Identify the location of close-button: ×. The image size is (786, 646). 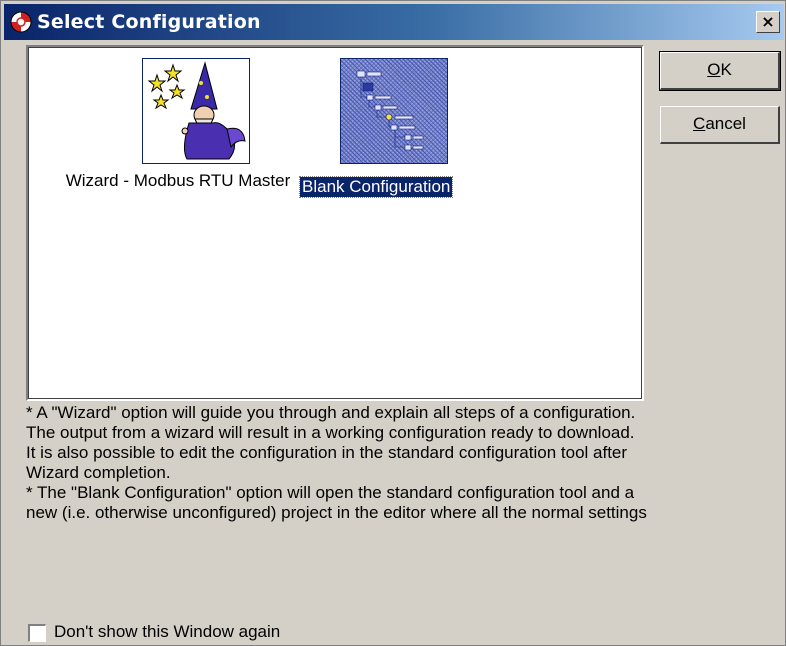
(768, 22).